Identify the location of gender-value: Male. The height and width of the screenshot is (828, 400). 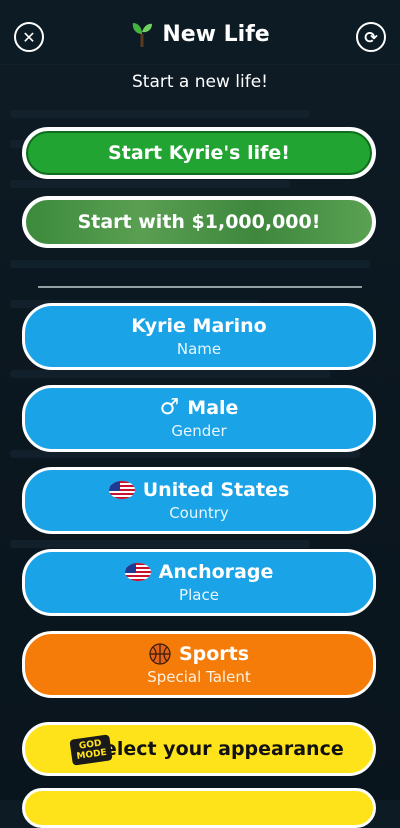
(213, 408).